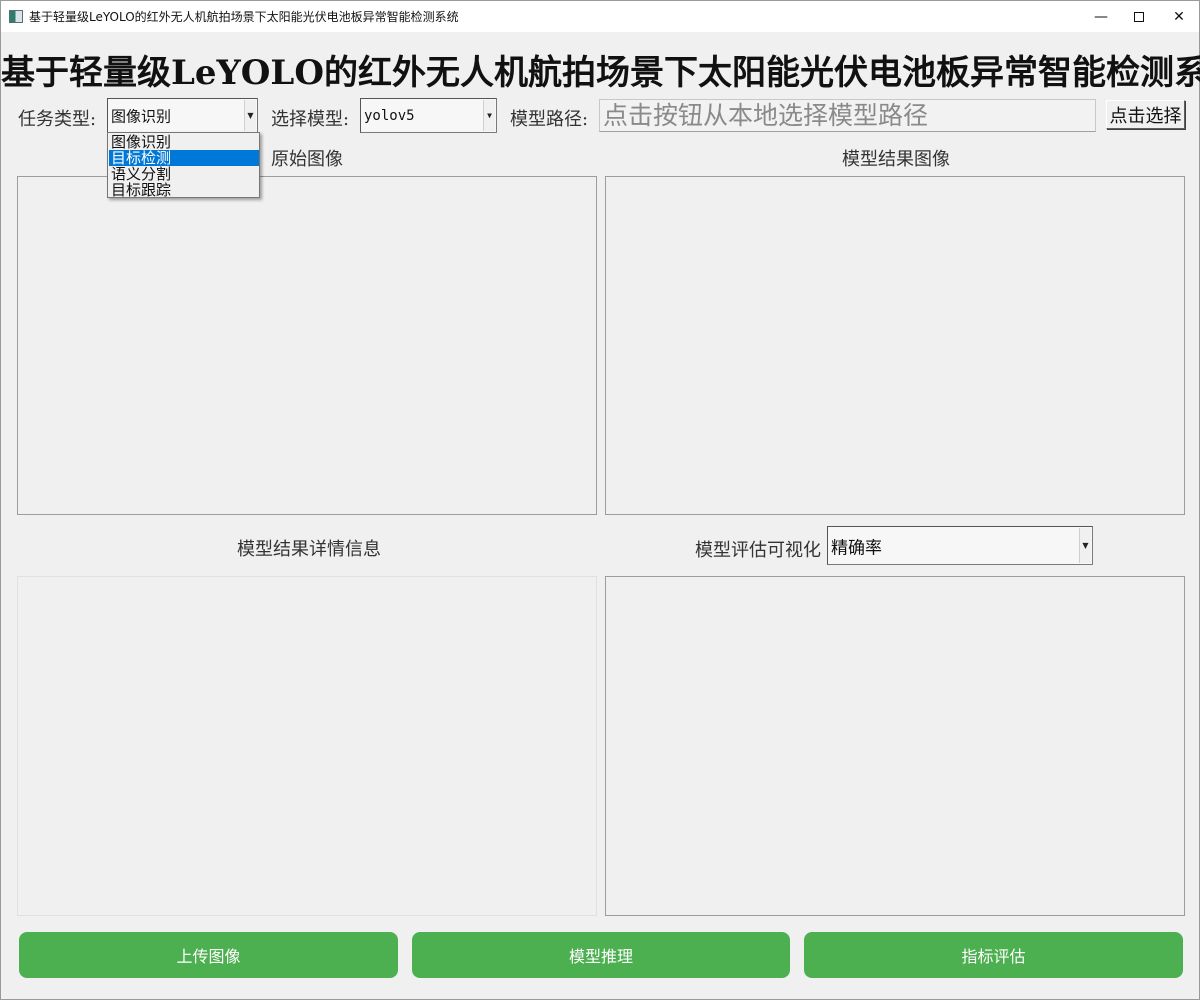 Image resolution: width=1200 pixels, height=1000 pixels. I want to click on model-select-label: 选择模型:, so click(310, 119).